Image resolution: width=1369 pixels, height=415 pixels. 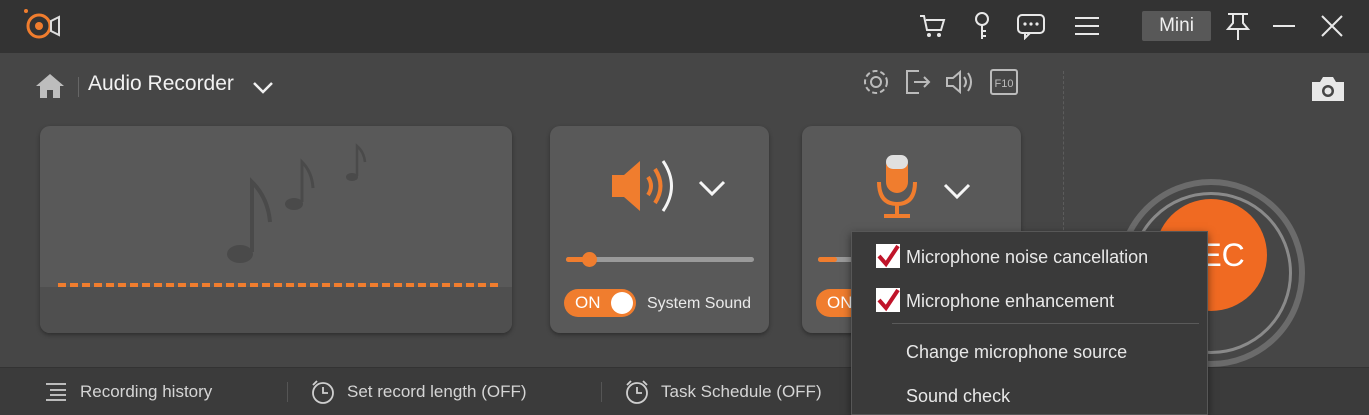 What do you see at coordinates (42, 24) in the screenshot?
I see `app-logo-icon` at bounding box center [42, 24].